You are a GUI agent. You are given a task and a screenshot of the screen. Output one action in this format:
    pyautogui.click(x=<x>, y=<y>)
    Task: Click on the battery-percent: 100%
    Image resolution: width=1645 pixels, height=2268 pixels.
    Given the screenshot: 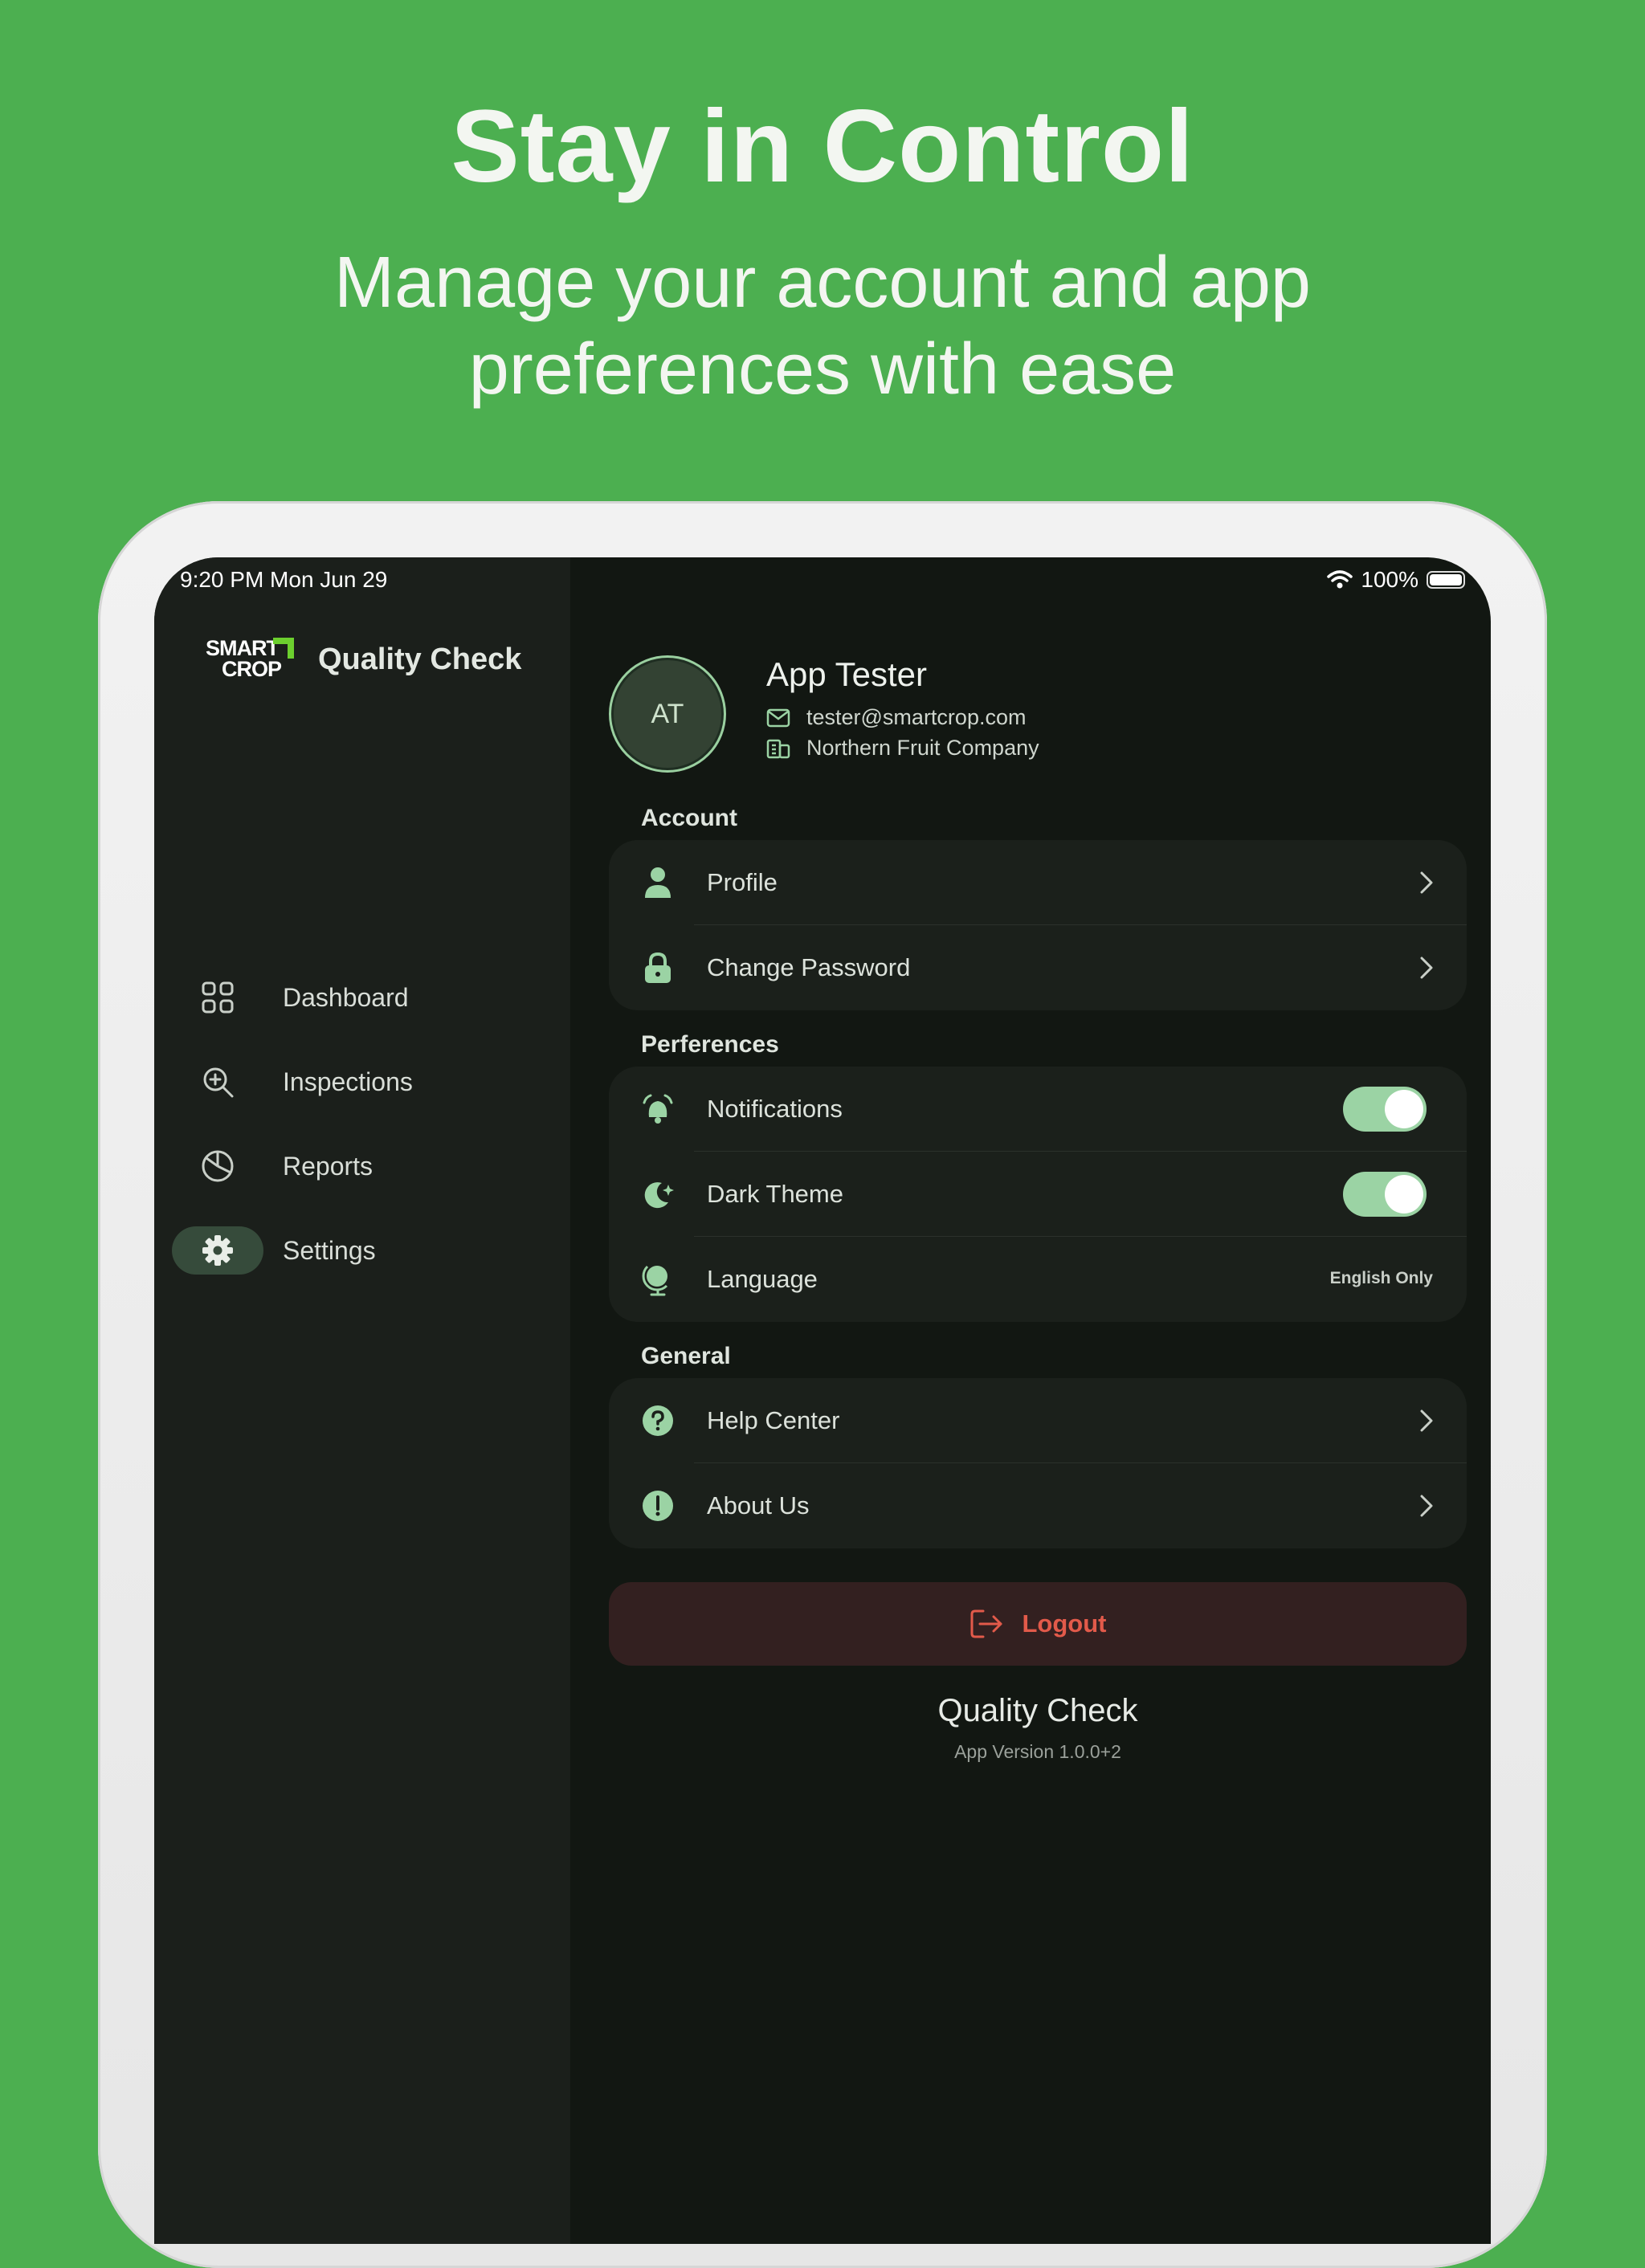 What is the action you would take?
    pyautogui.click(x=1389, y=579)
    